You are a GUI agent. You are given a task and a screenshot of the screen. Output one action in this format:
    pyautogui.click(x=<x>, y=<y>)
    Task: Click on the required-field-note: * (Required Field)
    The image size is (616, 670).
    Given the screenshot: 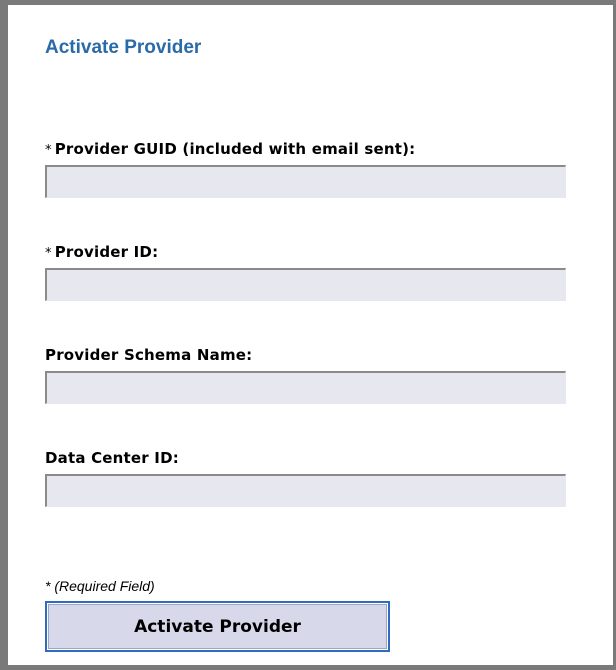 What is the action you would take?
    pyautogui.click(x=100, y=586)
    